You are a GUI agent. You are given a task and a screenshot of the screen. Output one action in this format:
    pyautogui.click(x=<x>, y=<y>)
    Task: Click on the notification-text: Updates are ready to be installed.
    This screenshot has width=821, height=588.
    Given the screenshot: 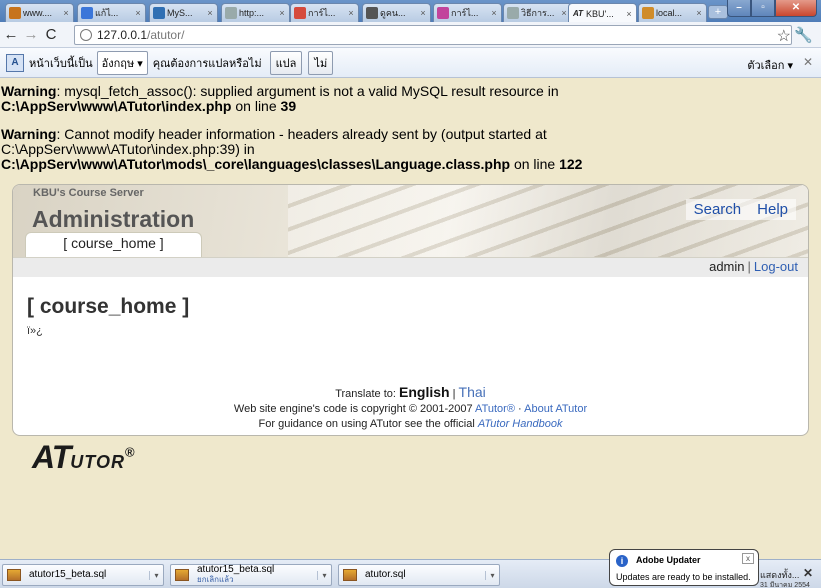 What is the action you would take?
    pyautogui.click(x=683, y=577)
    